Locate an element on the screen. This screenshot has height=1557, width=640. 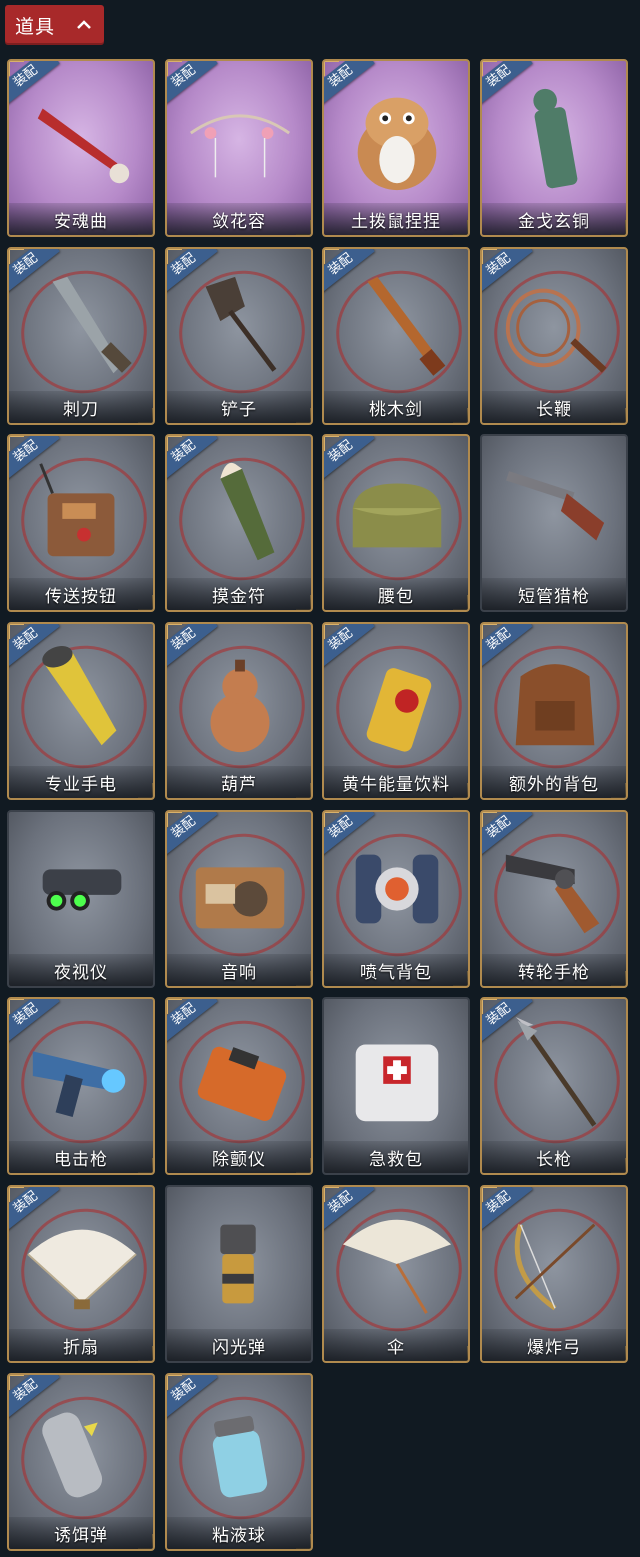
item-name: 爆炸弓 is located at coordinates (554, 1347).